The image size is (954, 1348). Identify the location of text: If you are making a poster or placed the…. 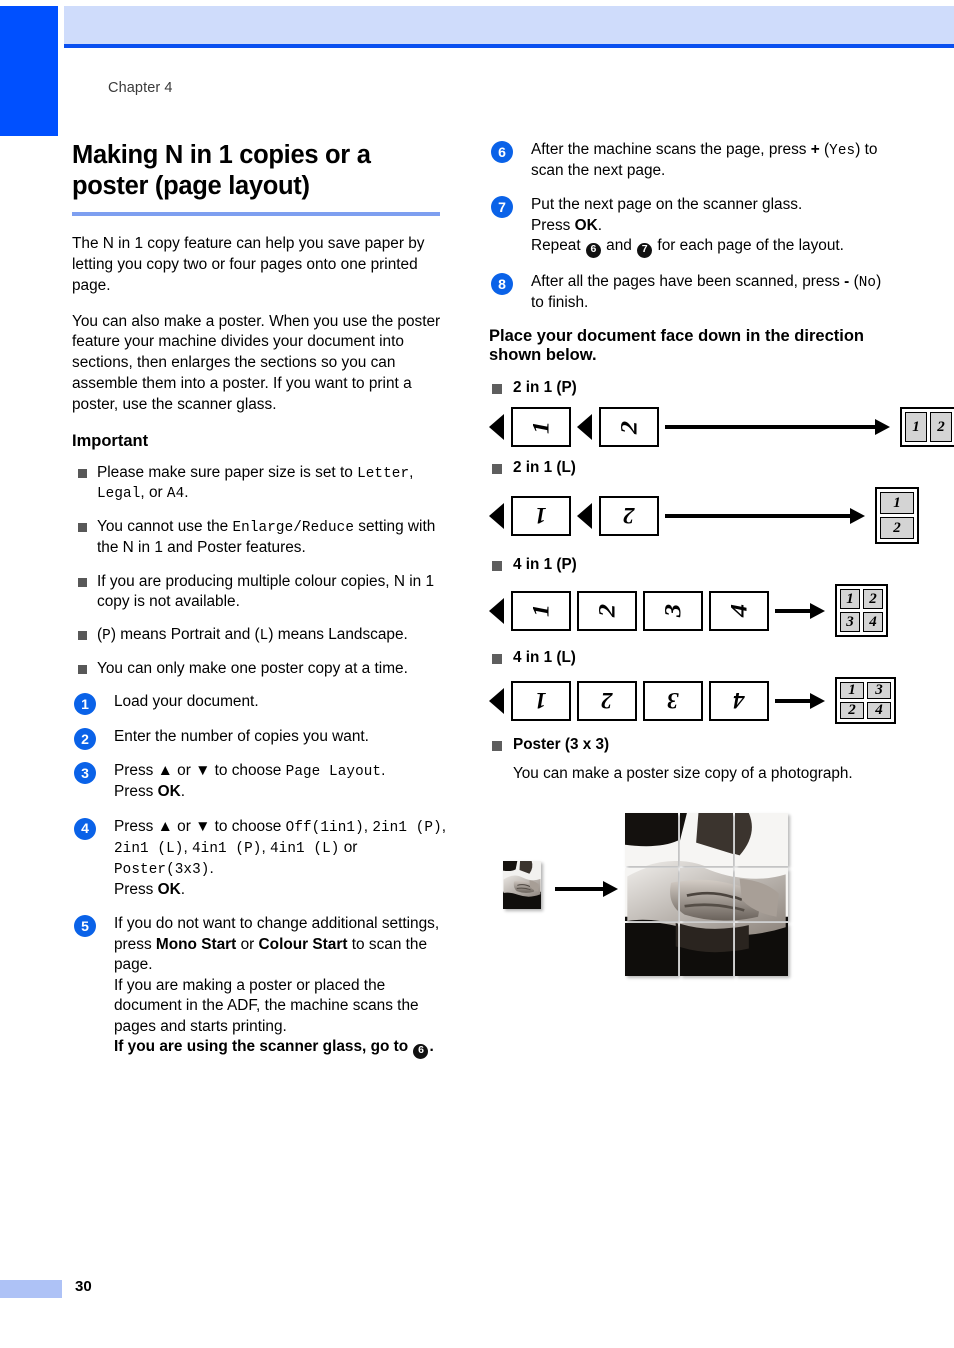
(266, 1005).